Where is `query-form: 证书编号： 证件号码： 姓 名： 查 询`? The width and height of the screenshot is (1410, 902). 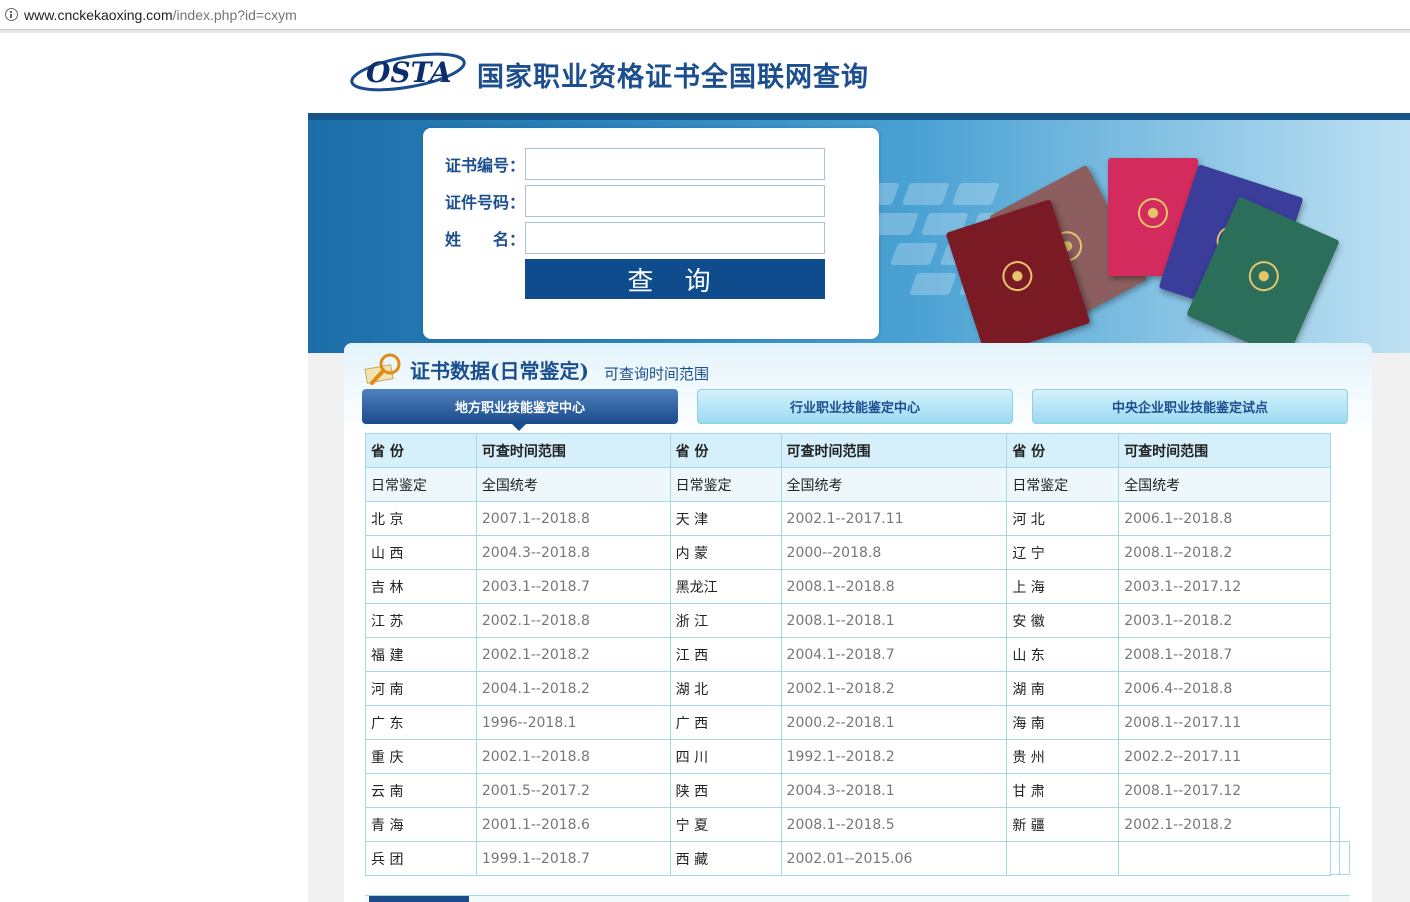 query-form: 证书编号： 证件号码： 姓 名： 查 询 is located at coordinates (651, 233).